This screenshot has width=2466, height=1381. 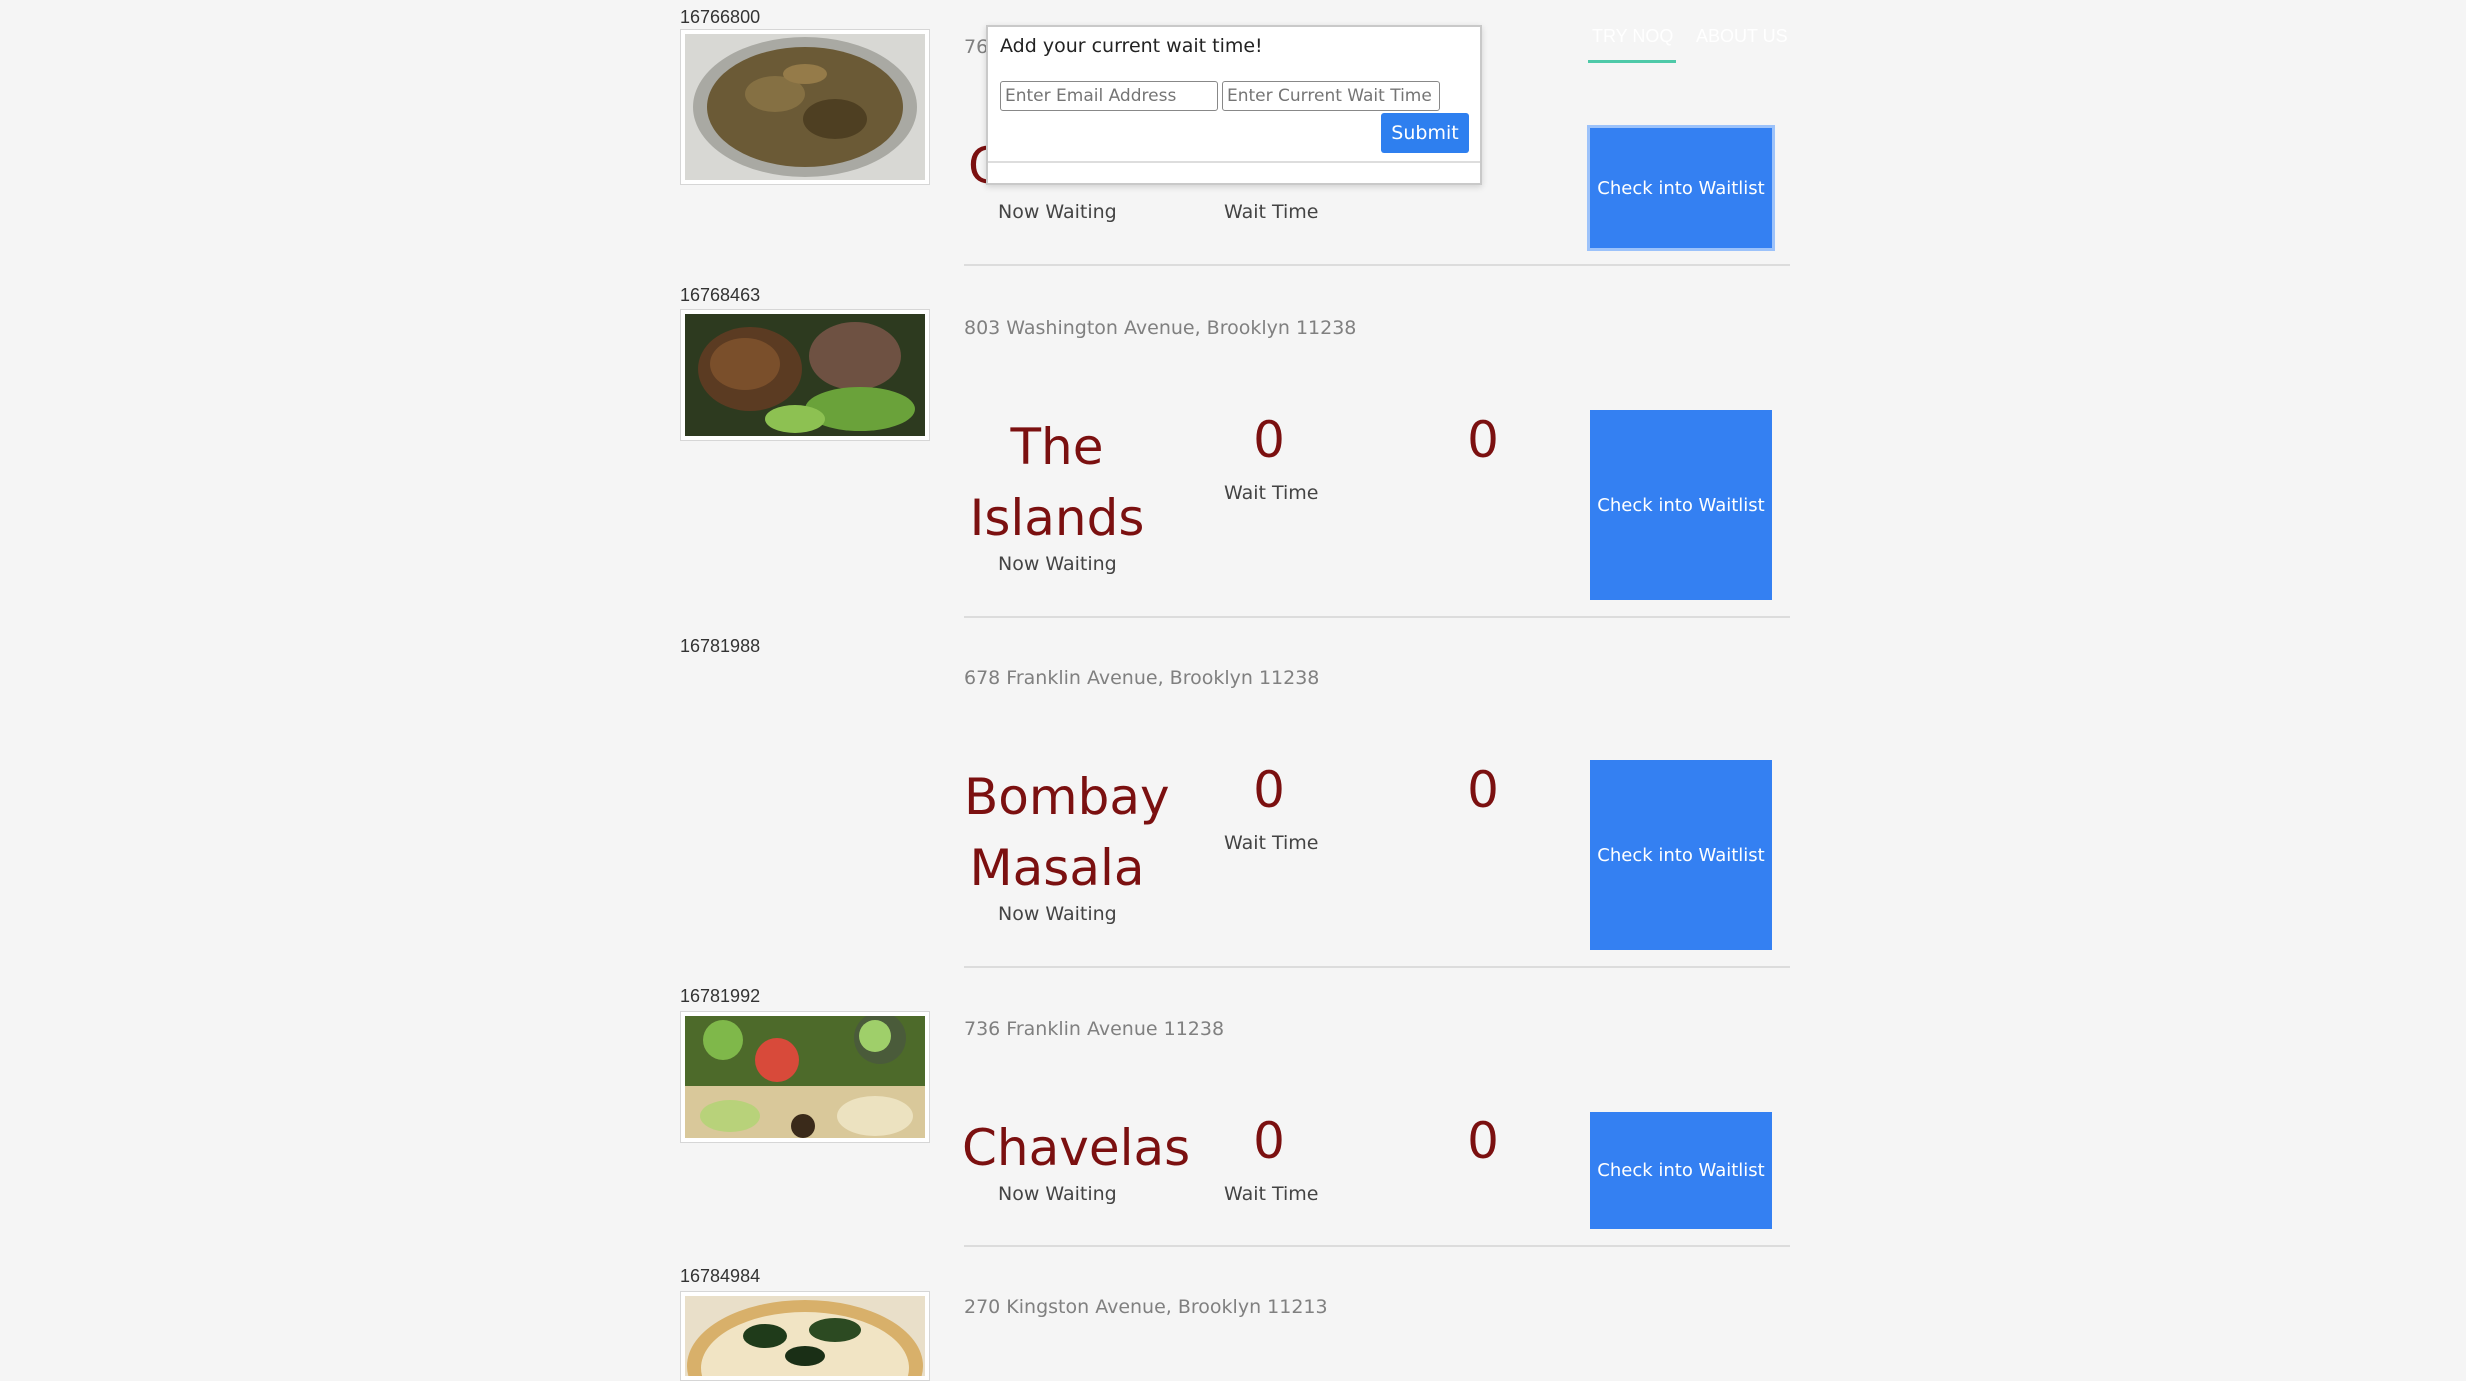 What do you see at coordinates (1632, 36) in the screenshot?
I see `nav-try-noq: TRY NOQ` at bounding box center [1632, 36].